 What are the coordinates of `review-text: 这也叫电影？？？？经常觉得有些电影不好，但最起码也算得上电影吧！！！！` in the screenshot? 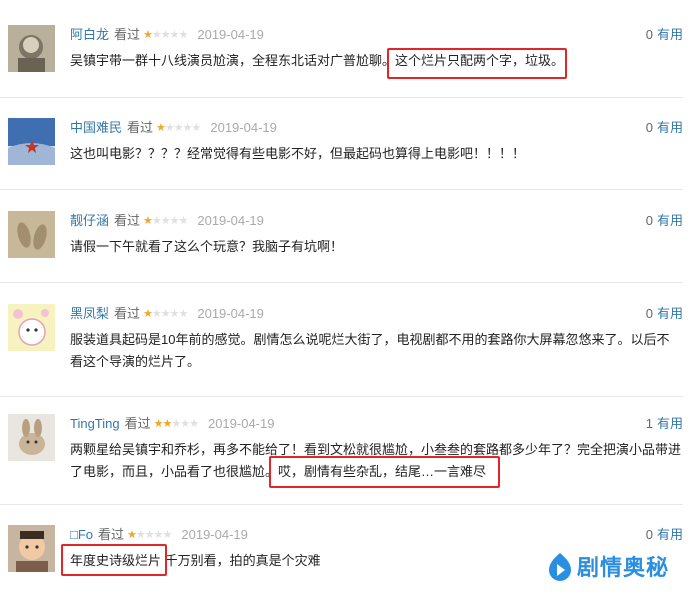 It's located at (298, 153).